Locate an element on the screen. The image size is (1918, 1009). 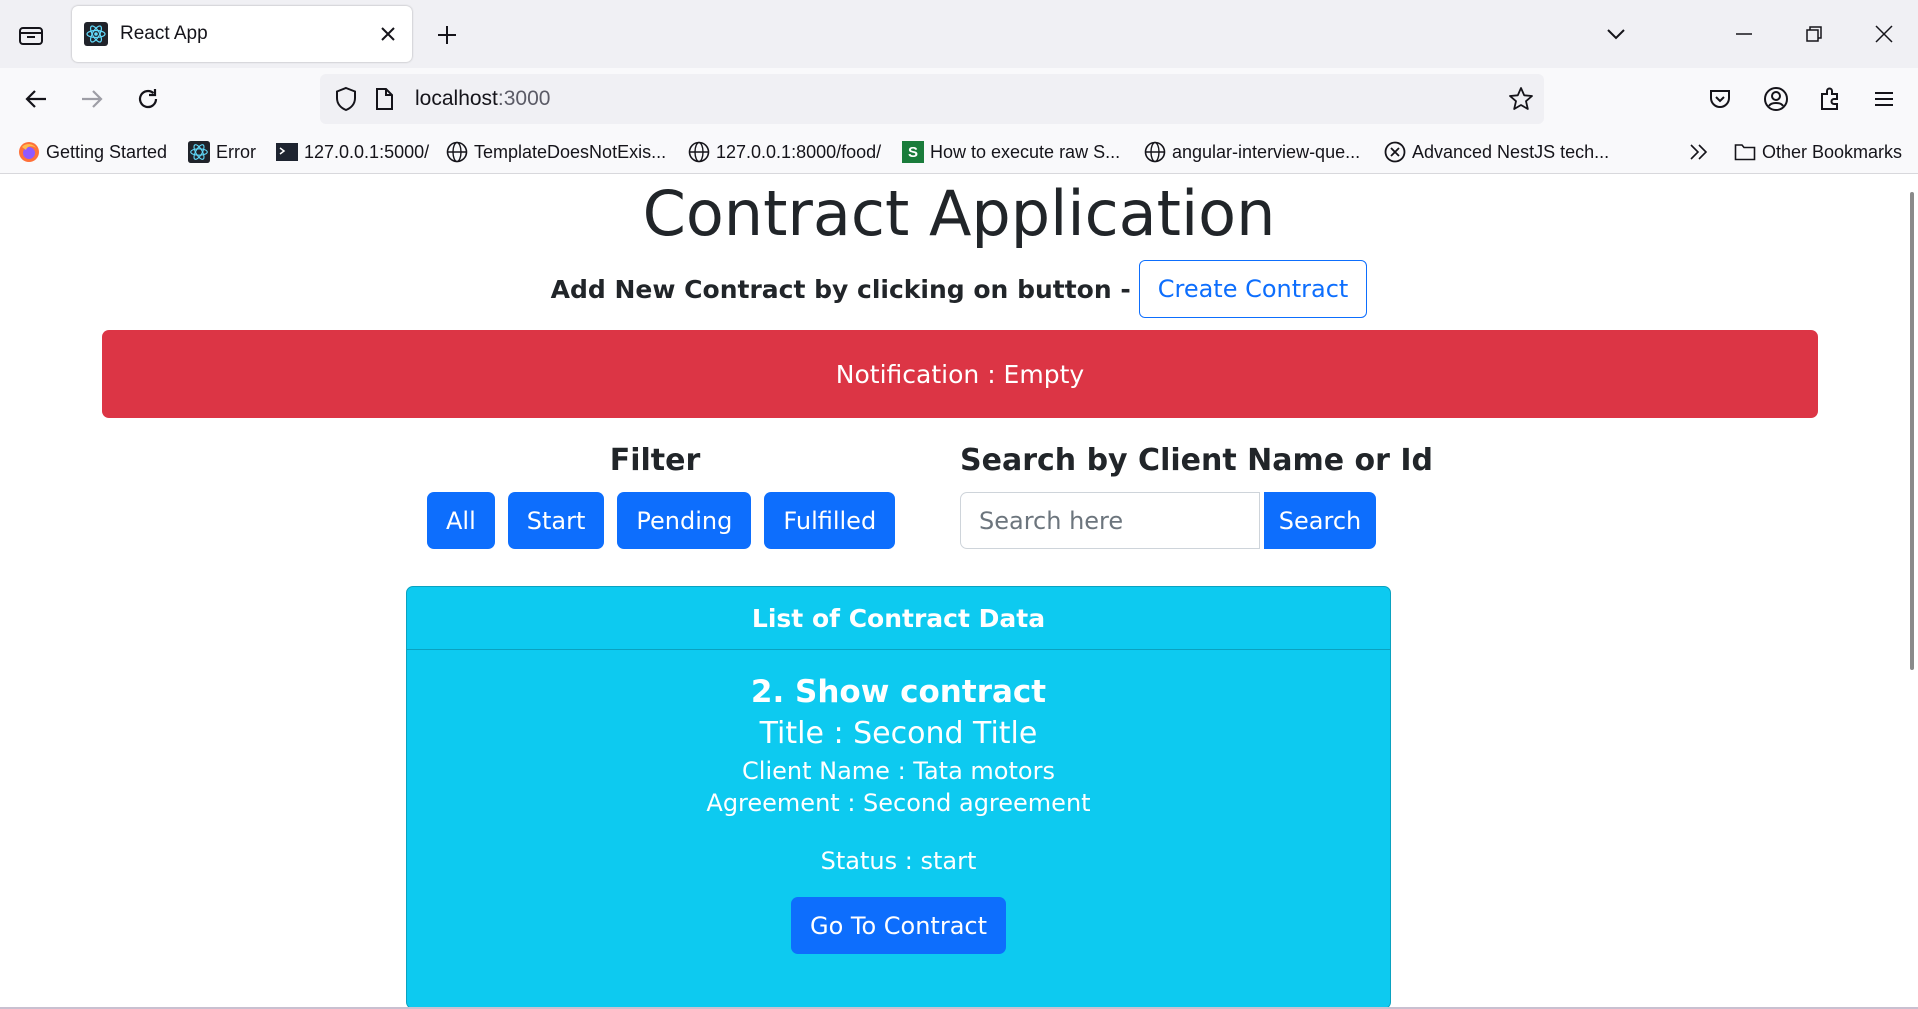
account-icon is located at coordinates (1776, 99).